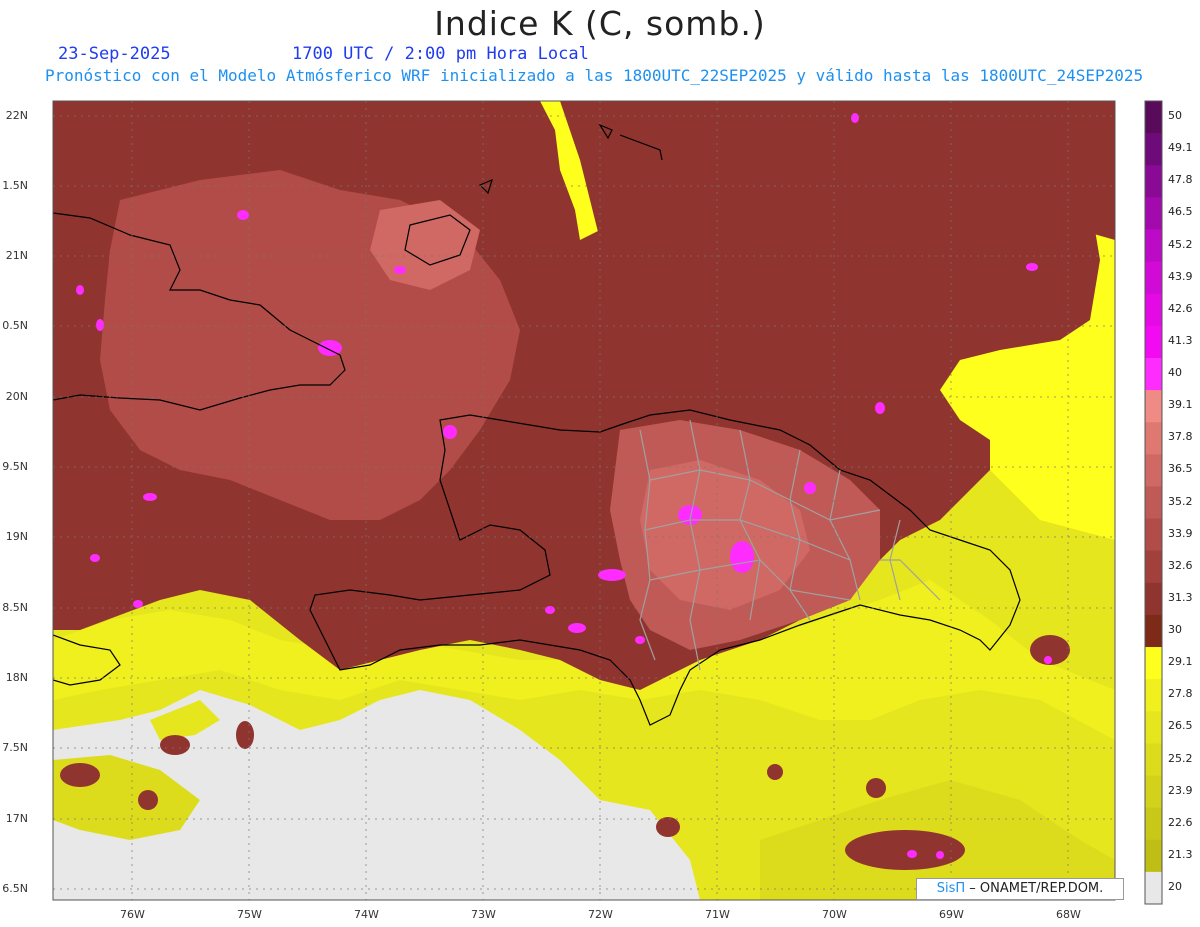 The width and height of the screenshot is (1200, 927). Describe the element at coordinates (1180, 244) in the screenshot. I see `colorbar-label: 45.2` at that location.